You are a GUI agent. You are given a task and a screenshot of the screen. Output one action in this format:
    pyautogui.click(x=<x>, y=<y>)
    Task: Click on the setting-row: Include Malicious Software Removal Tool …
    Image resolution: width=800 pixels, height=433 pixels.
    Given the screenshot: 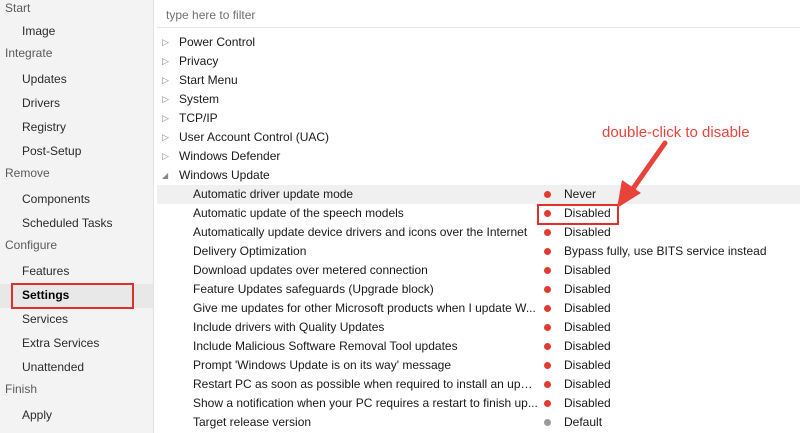 What is the action you would take?
    pyautogui.click(x=478, y=346)
    